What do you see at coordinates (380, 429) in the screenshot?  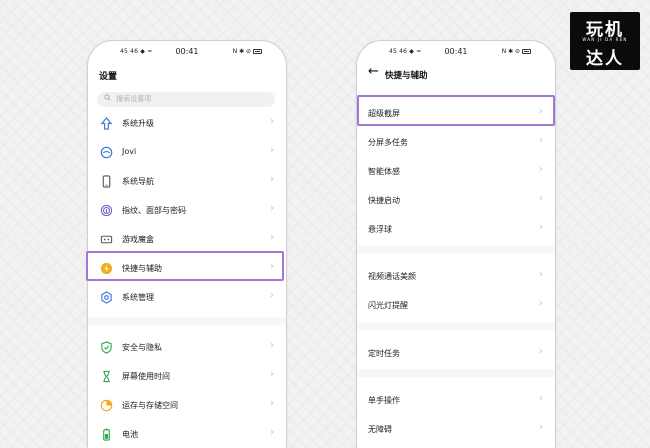 I see `shortcut-item-label: 无障碍` at bounding box center [380, 429].